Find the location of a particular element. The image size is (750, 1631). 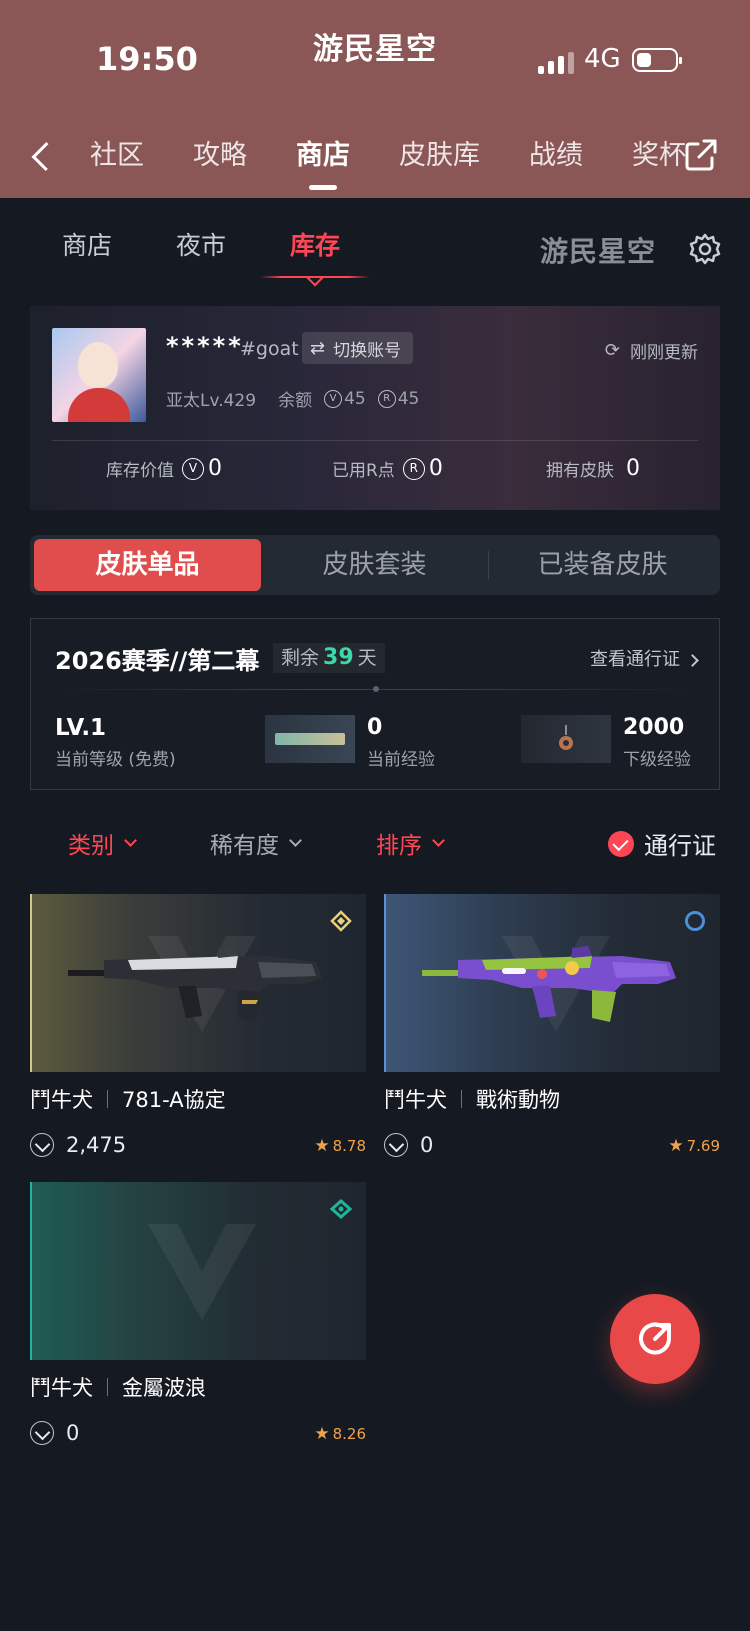

share-fab-button is located at coordinates (655, 1339).